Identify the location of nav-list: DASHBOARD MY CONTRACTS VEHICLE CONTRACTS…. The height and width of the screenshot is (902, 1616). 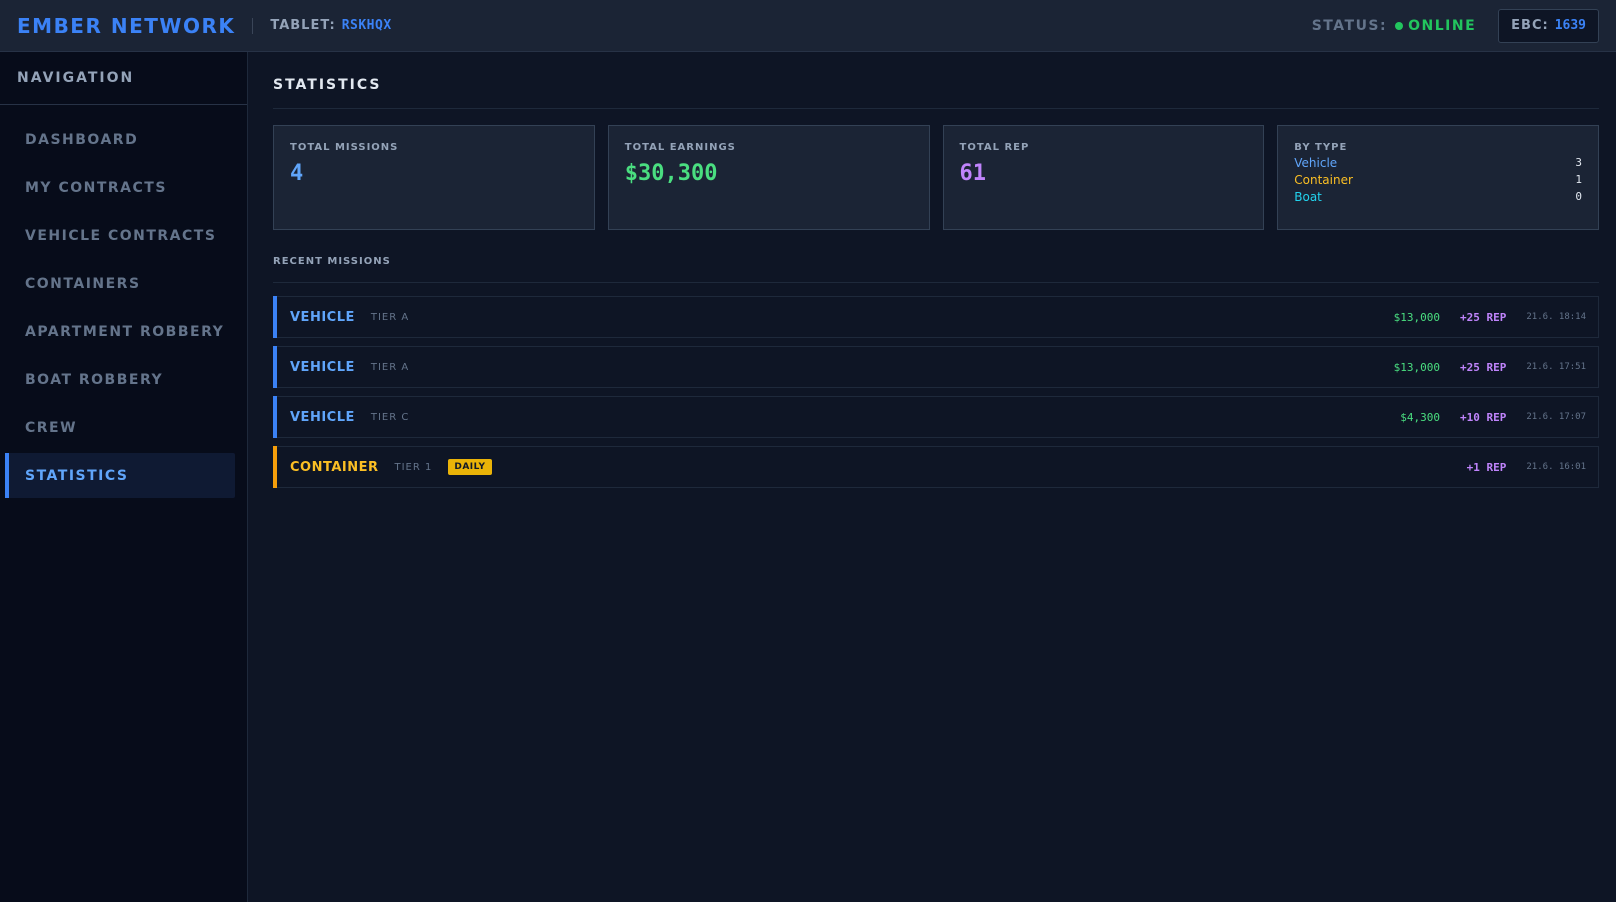
(123, 301).